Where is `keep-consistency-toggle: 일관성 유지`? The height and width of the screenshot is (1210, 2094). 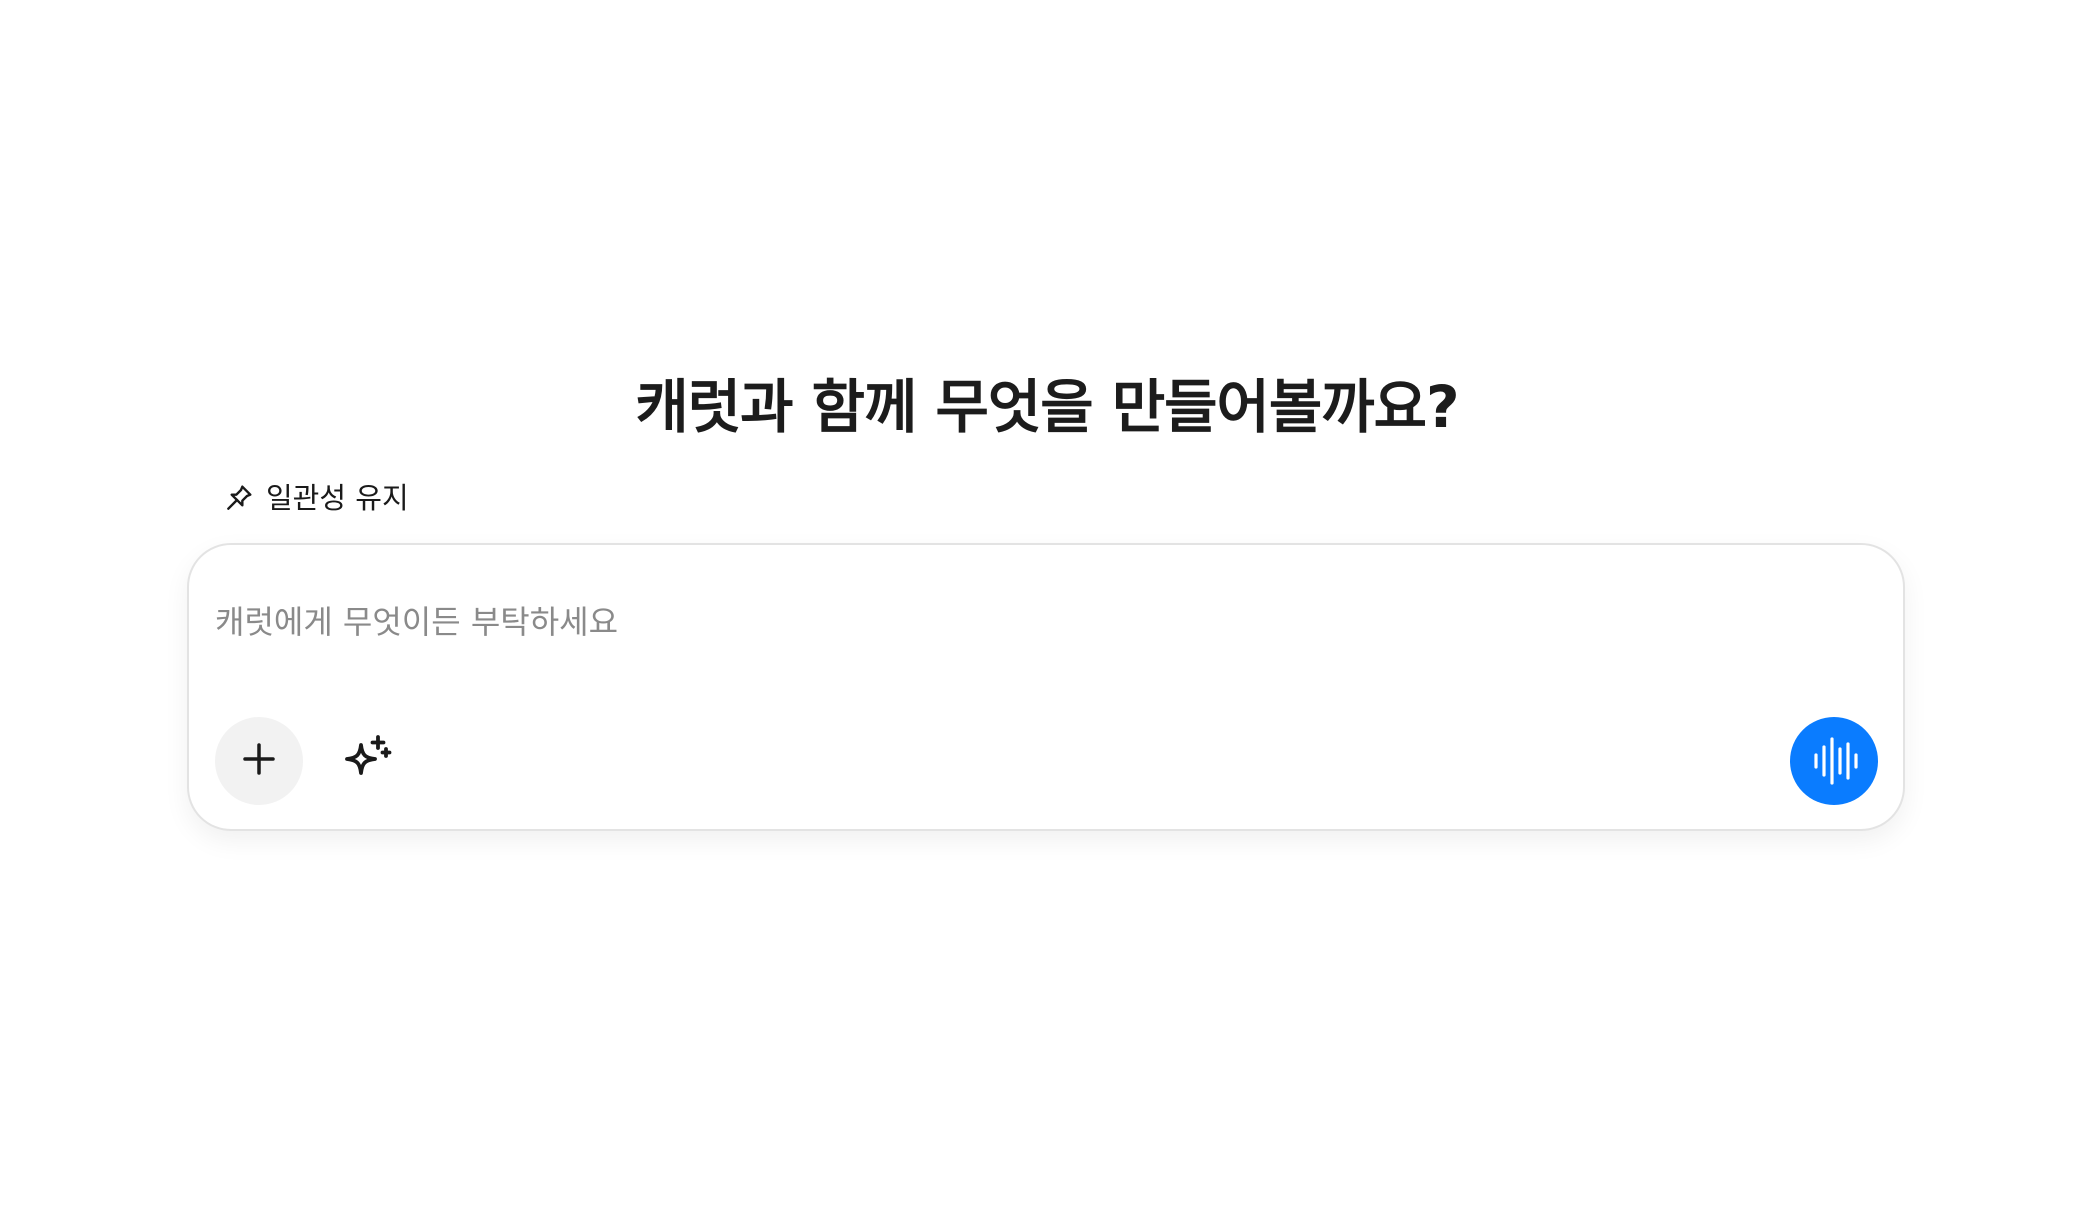
keep-consistency-toggle: 일관성 유지 is located at coordinates (315, 498).